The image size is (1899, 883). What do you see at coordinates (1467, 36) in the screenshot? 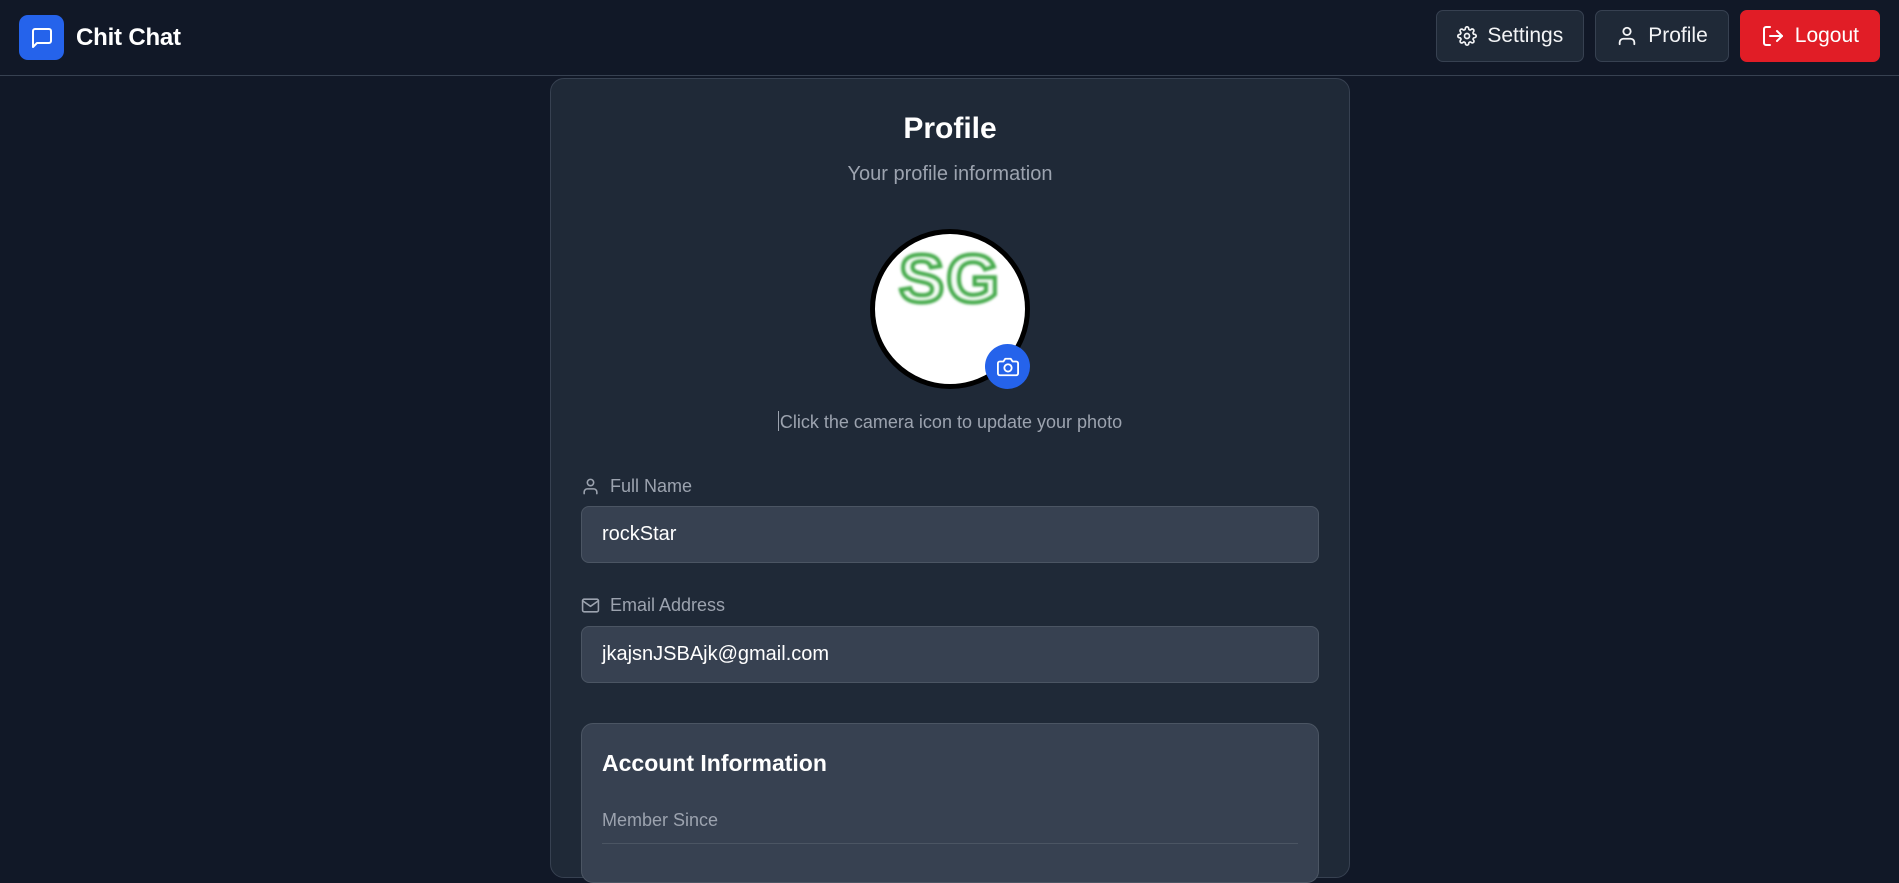
I see `gear-icon` at bounding box center [1467, 36].